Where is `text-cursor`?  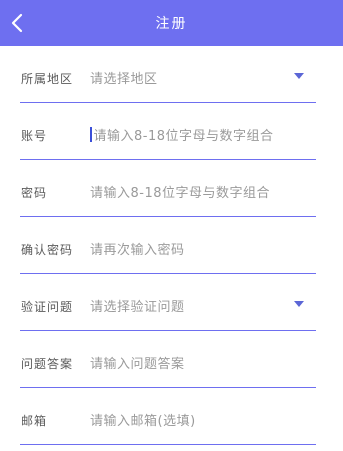 text-cursor is located at coordinates (91, 134).